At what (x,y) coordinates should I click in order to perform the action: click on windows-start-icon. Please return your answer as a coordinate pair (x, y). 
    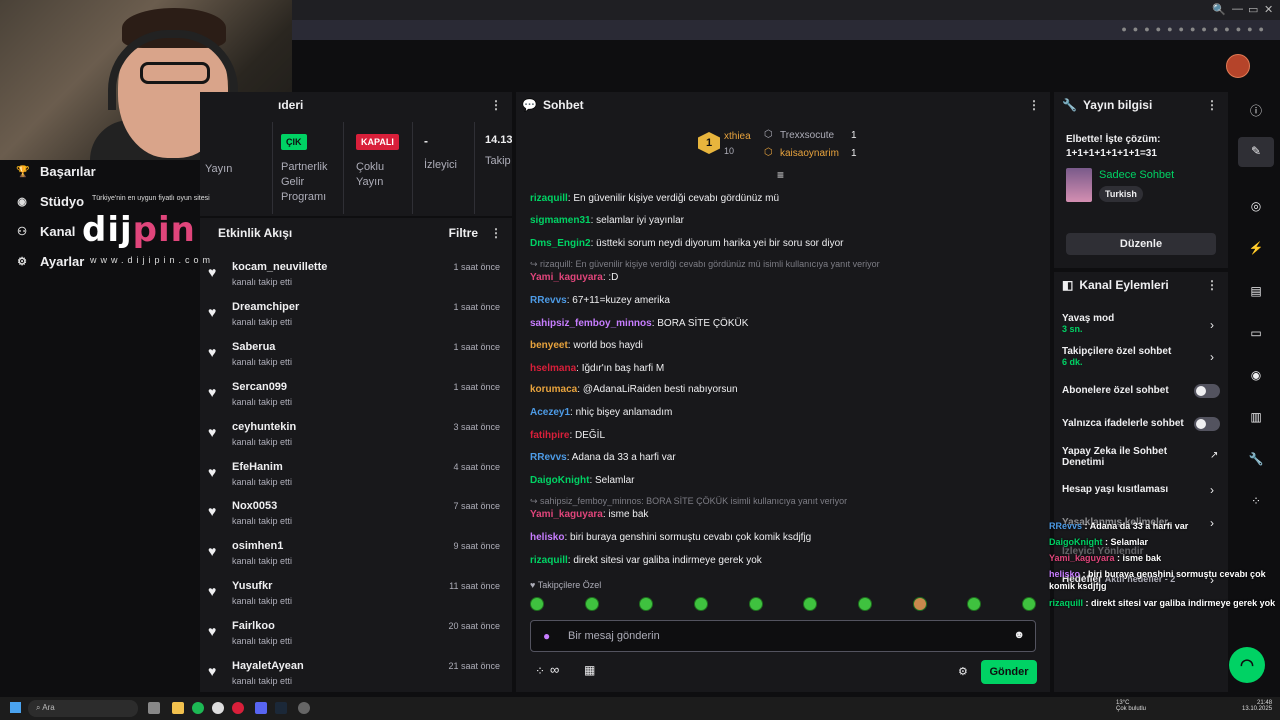
    Looking at the image, I should click on (15, 707).